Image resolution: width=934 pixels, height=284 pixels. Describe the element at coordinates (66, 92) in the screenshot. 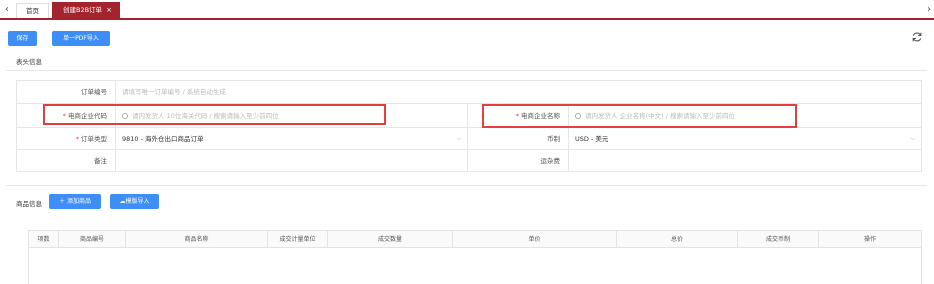

I see `order-no-label: 订单编号` at that location.